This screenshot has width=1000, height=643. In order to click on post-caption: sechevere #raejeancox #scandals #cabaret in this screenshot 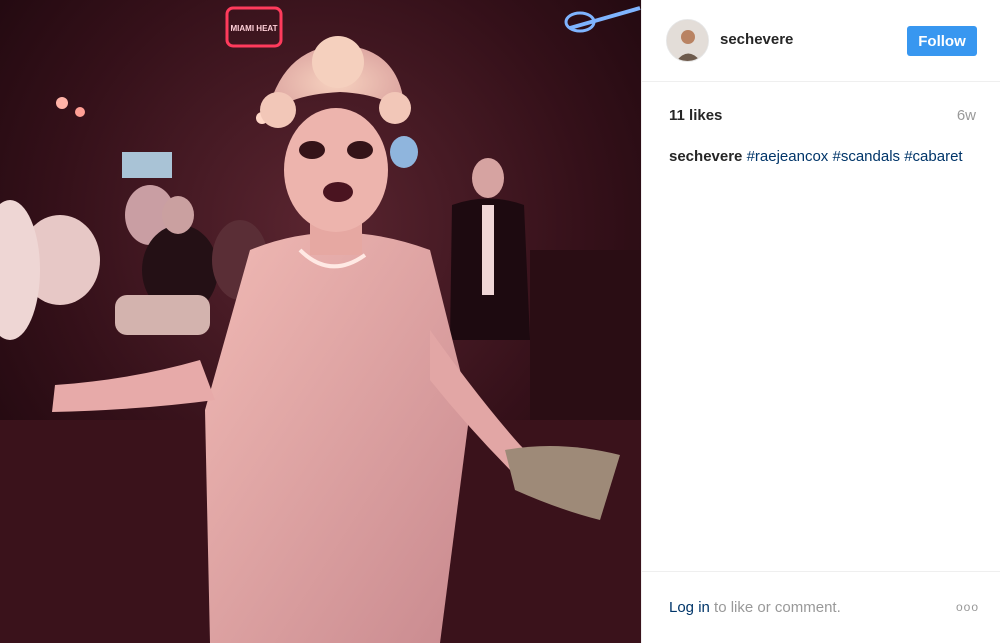, I will do `click(819, 157)`.